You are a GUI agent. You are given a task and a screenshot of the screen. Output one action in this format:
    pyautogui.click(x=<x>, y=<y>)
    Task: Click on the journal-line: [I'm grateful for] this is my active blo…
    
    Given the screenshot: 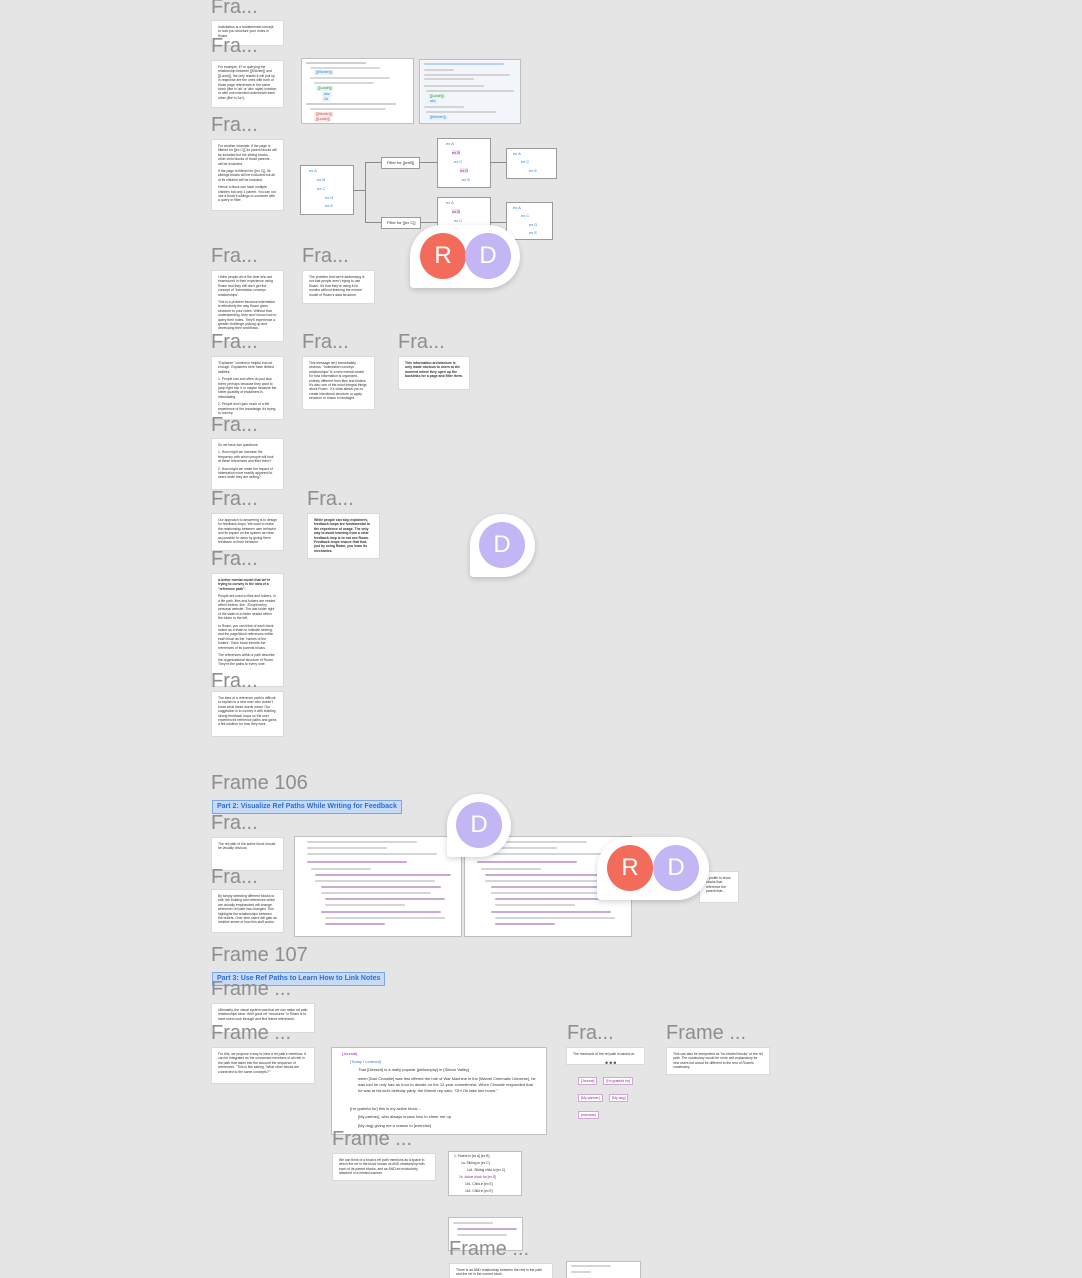 What is the action you would take?
    pyautogui.click(x=385, y=1108)
    